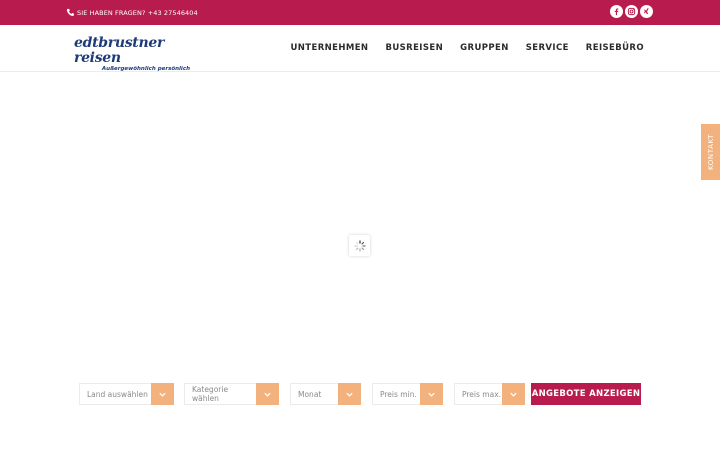  I want to click on nav-item-busreisen: BUSREISEN, so click(414, 48).